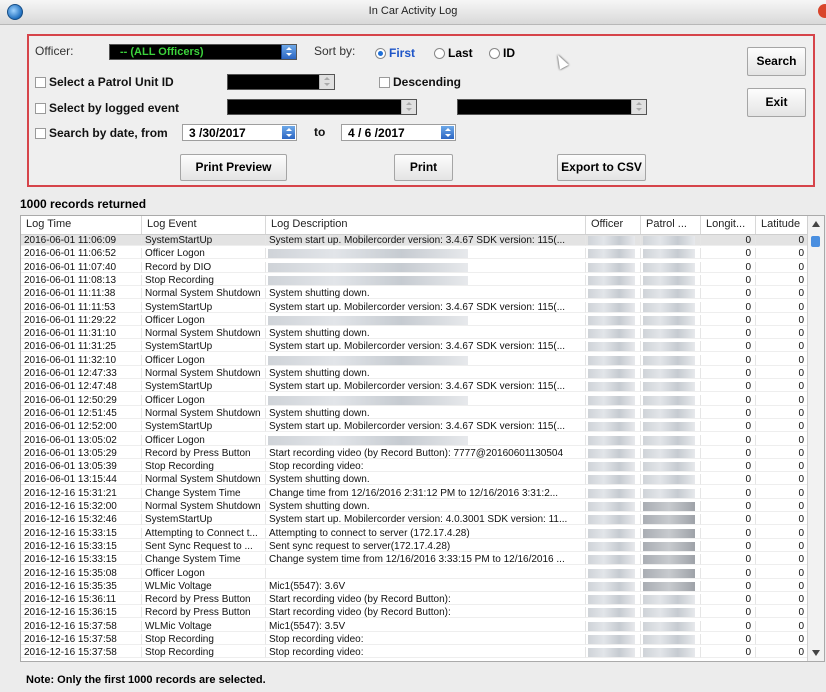  What do you see at coordinates (423, 167) in the screenshot?
I see `print-button: Print` at bounding box center [423, 167].